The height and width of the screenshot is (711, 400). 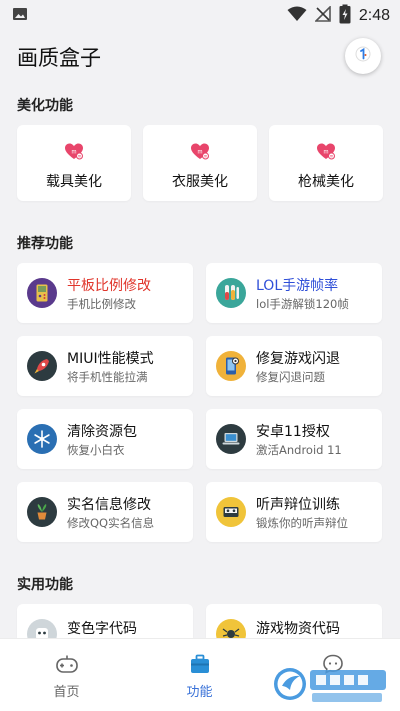 What do you see at coordinates (290, 377) in the screenshot?
I see `feature-subtitle: 修复闪退问题` at bounding box center [290, 377].